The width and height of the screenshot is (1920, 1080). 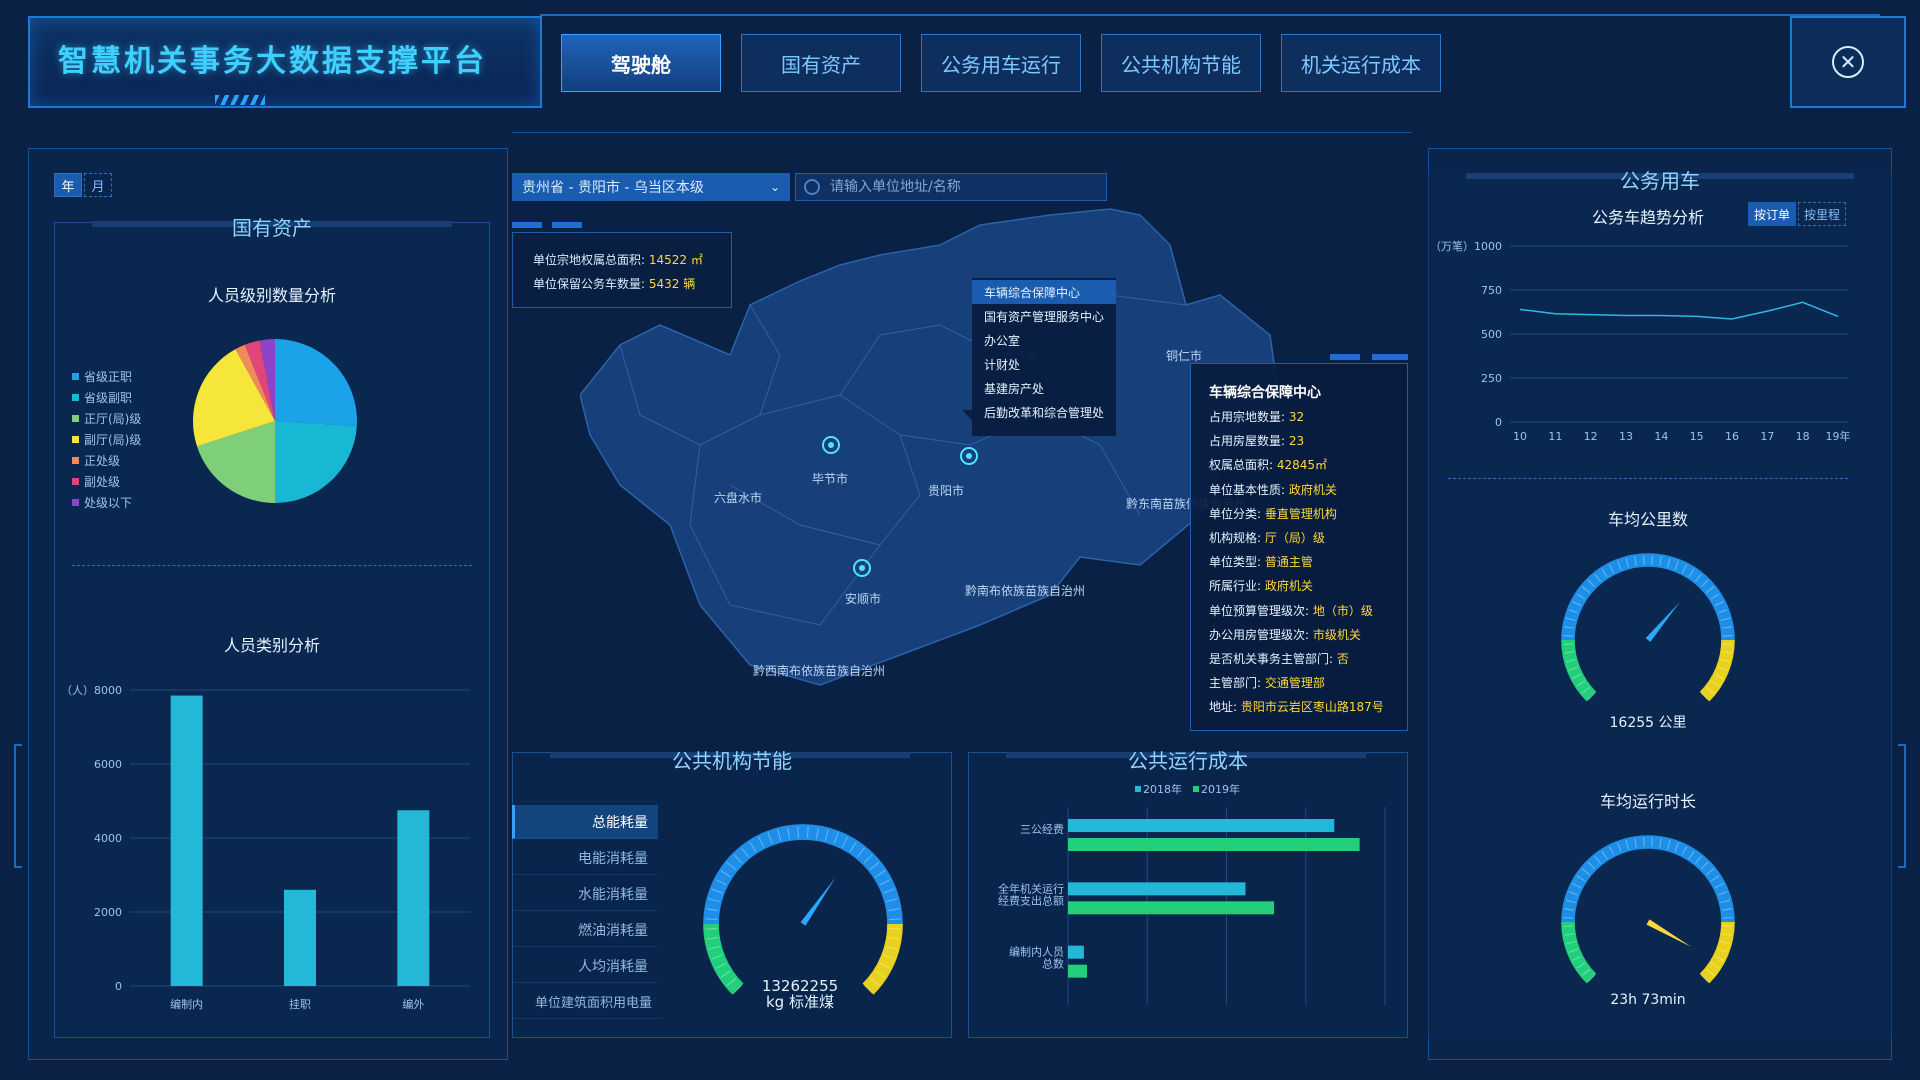 What do you see at coordinates (585, 930) in the screenshot?
I see `energy-item-fuel: 燃油消耗量` at bounding box center [585, 930].